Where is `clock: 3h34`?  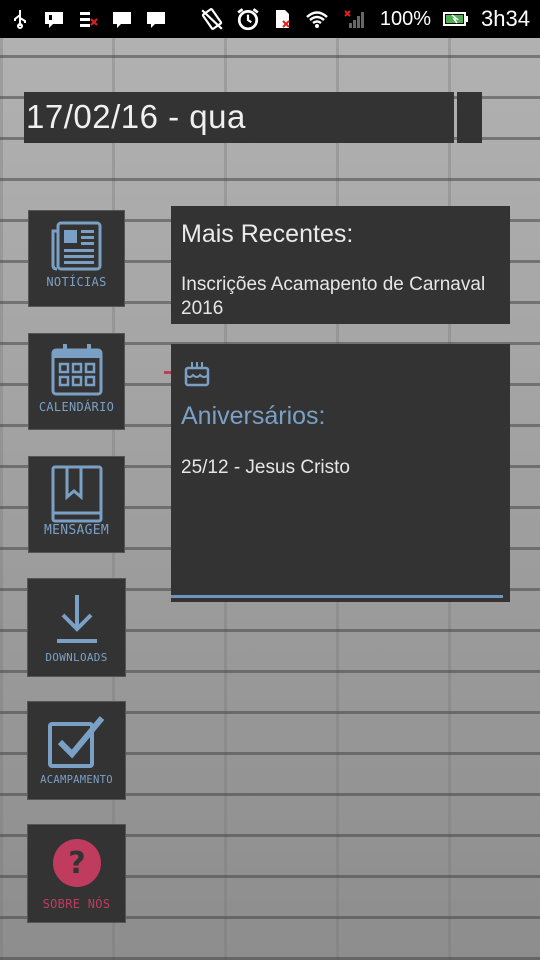
clock: 3h34 is located at coordinates (505, 18).